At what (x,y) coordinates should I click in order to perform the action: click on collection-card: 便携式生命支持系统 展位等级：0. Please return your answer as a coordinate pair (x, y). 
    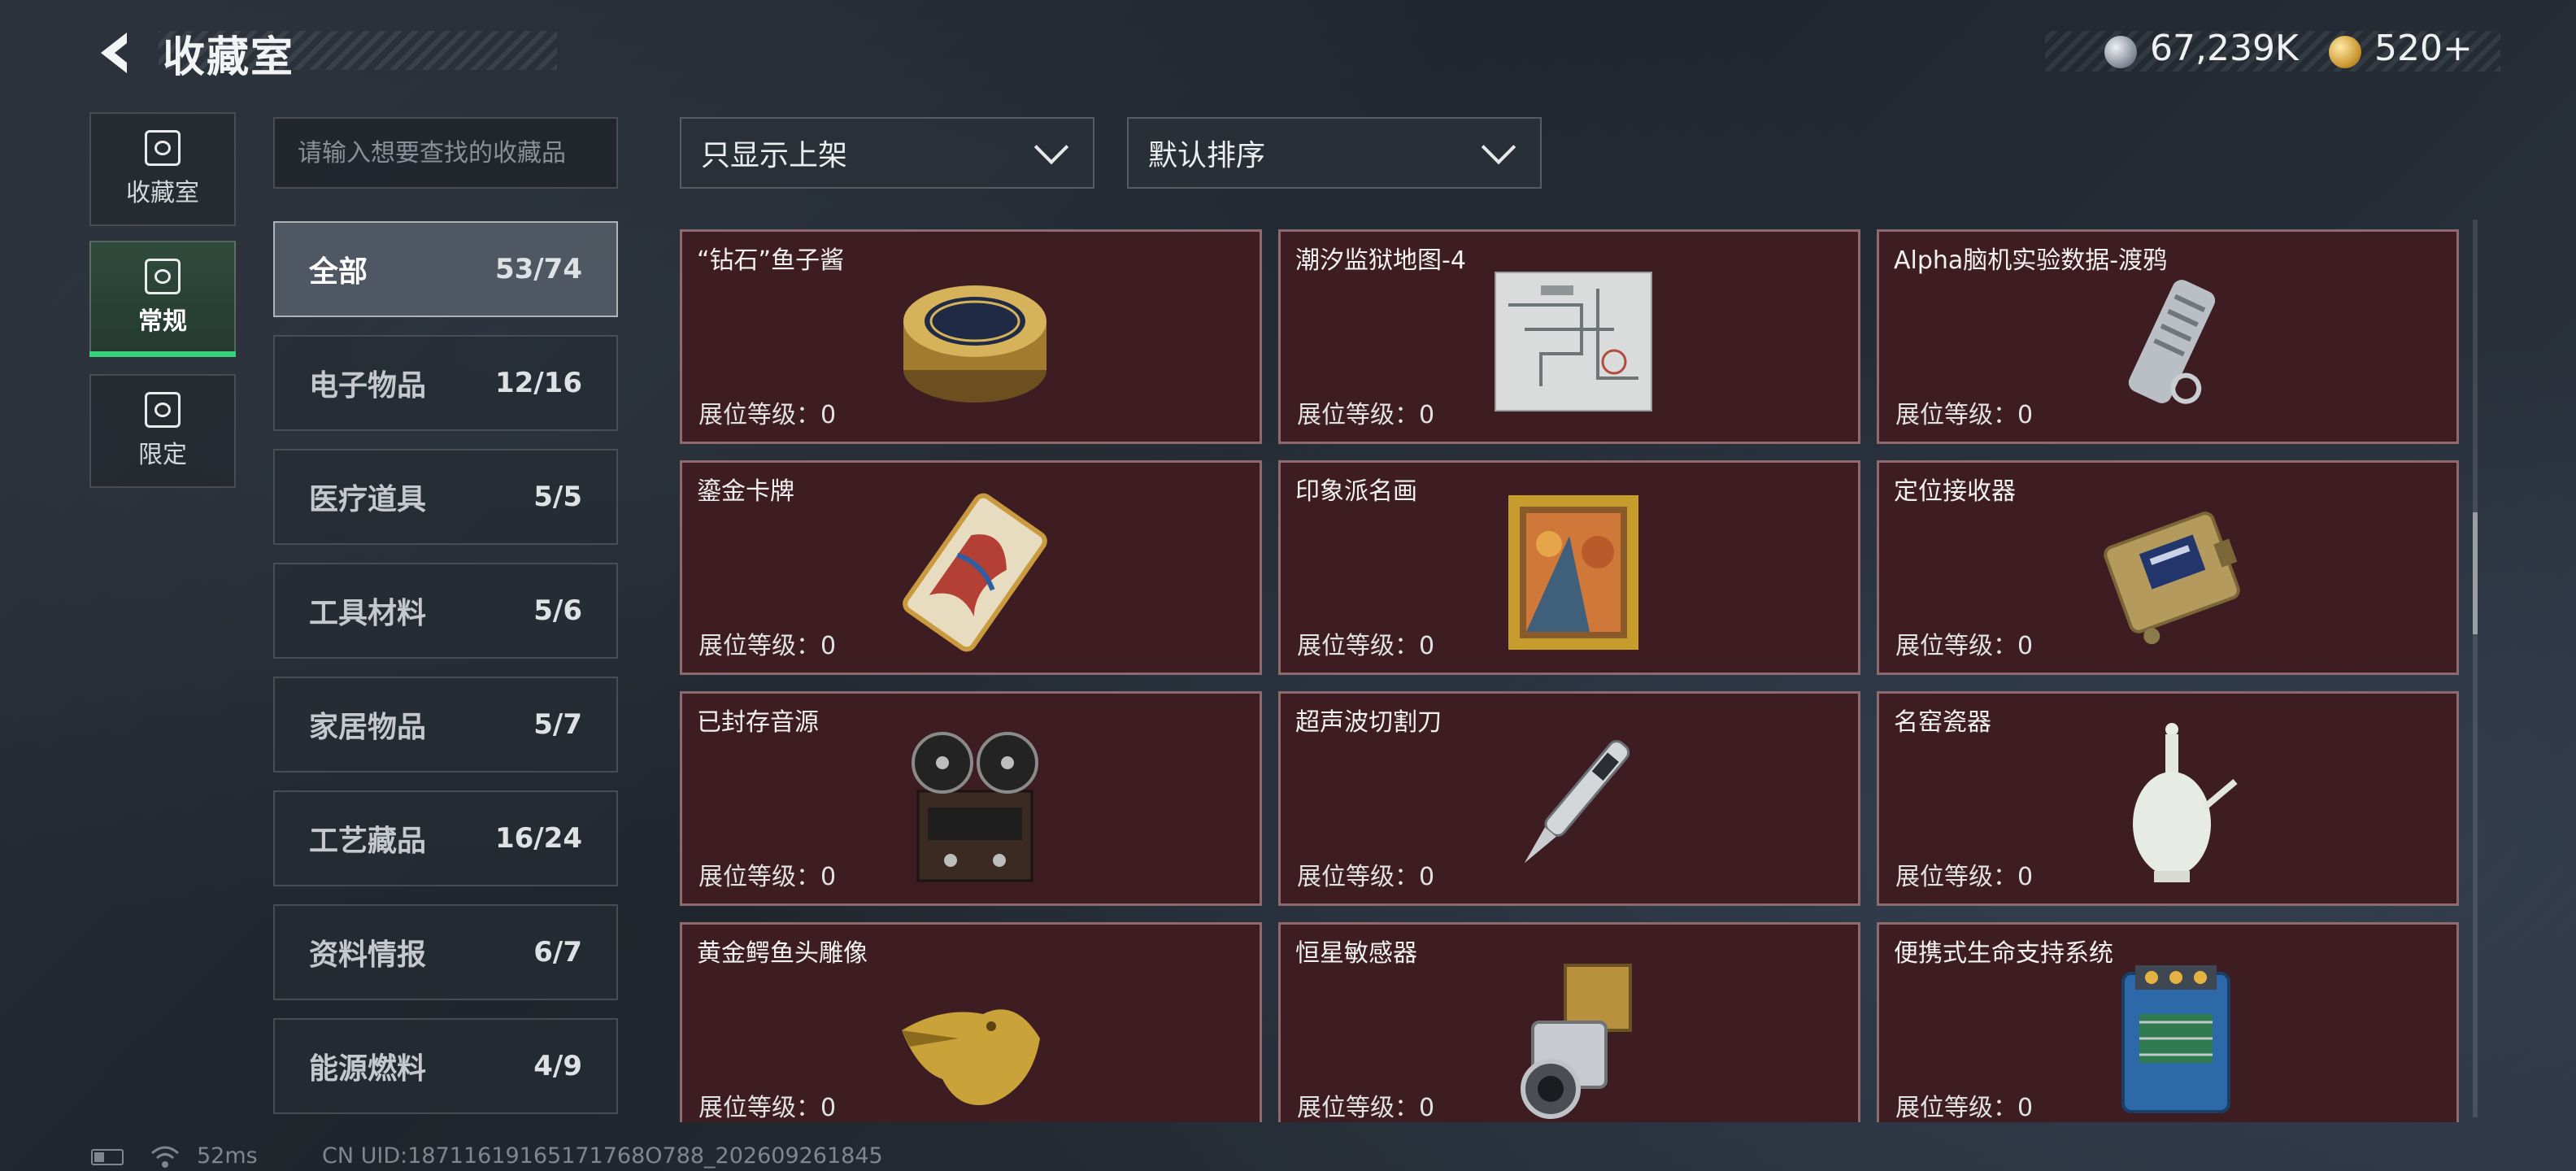
    Looking at the image, I should click on (2168, 1022).